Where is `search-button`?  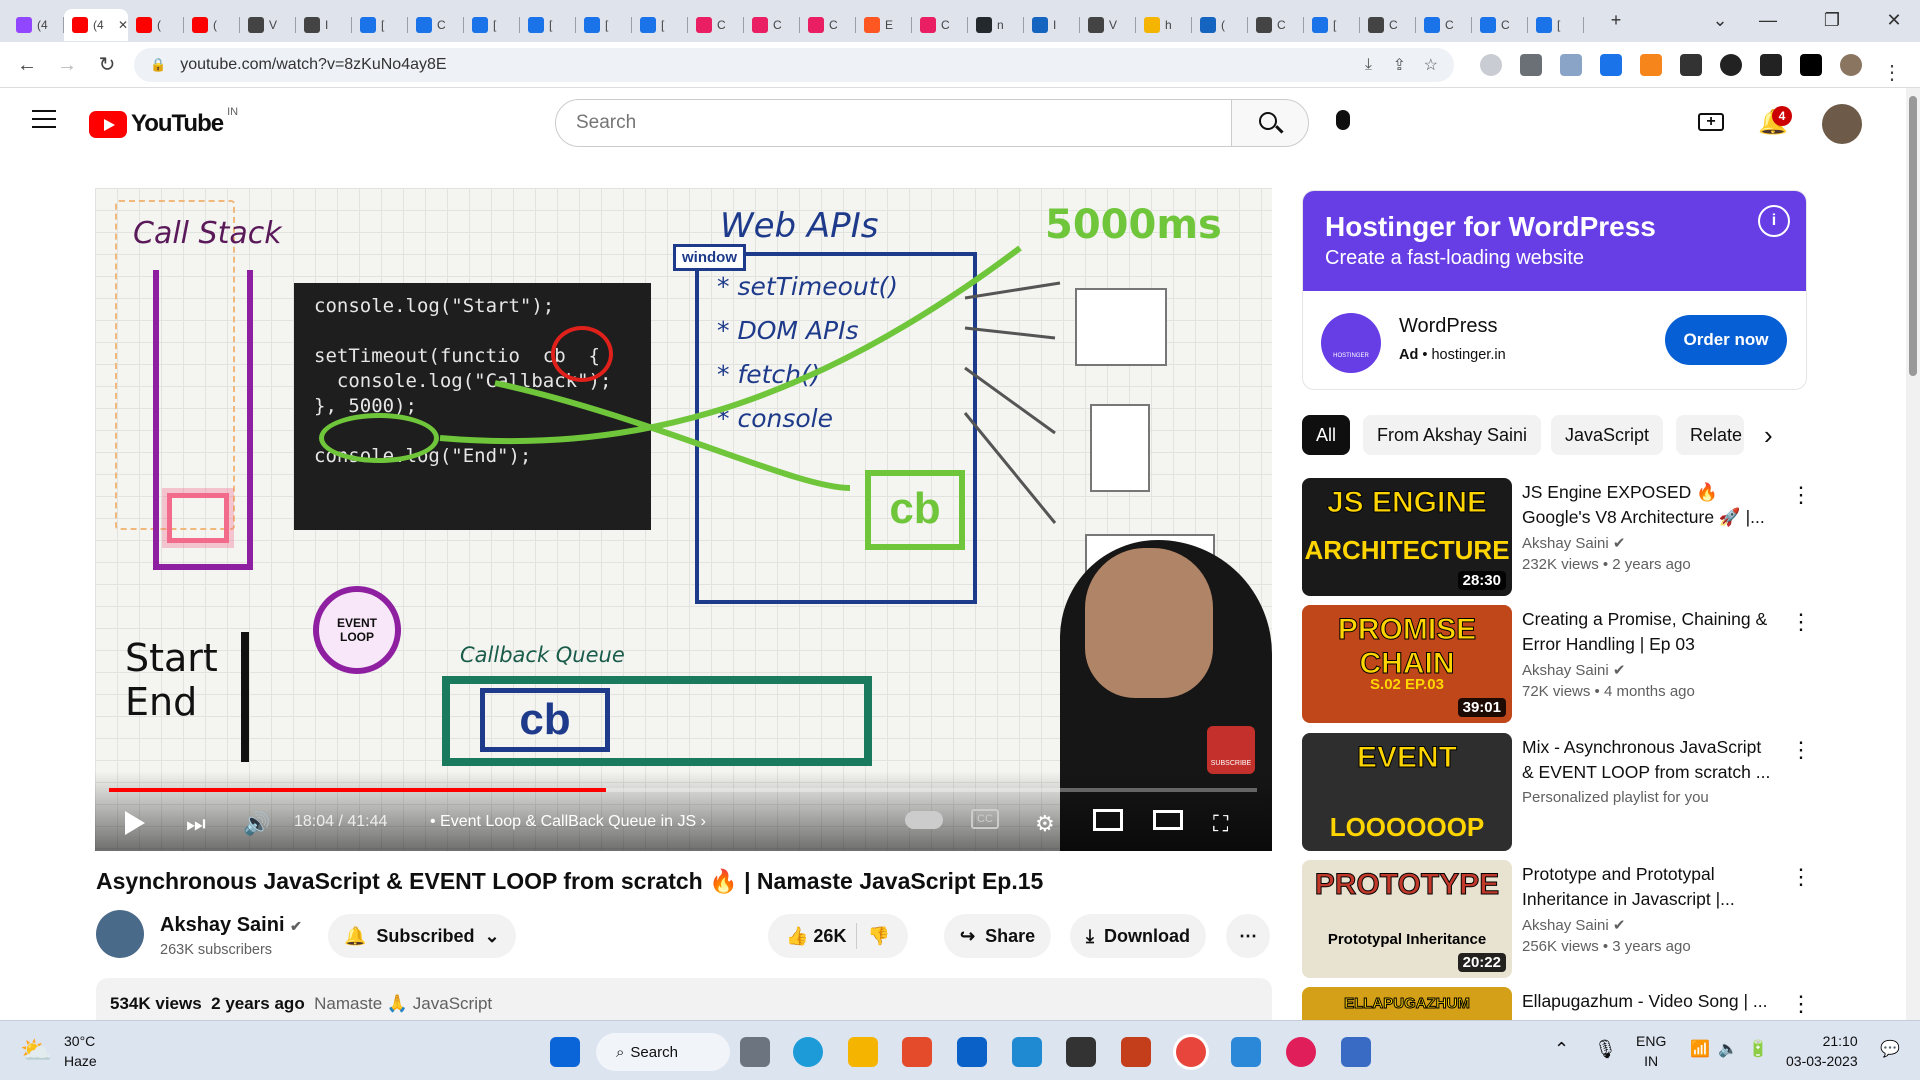
search-button is located at coordinates (1270, 123).